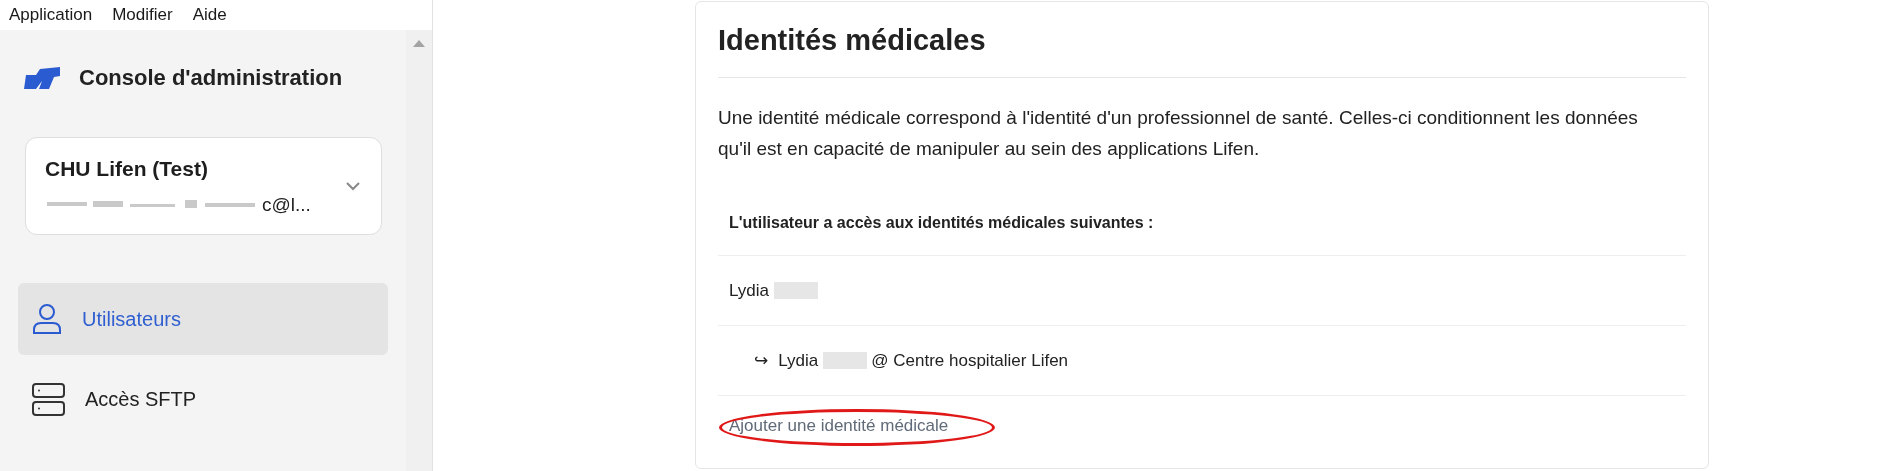  I want to click on chevron-down-icon, so click(353, 186).